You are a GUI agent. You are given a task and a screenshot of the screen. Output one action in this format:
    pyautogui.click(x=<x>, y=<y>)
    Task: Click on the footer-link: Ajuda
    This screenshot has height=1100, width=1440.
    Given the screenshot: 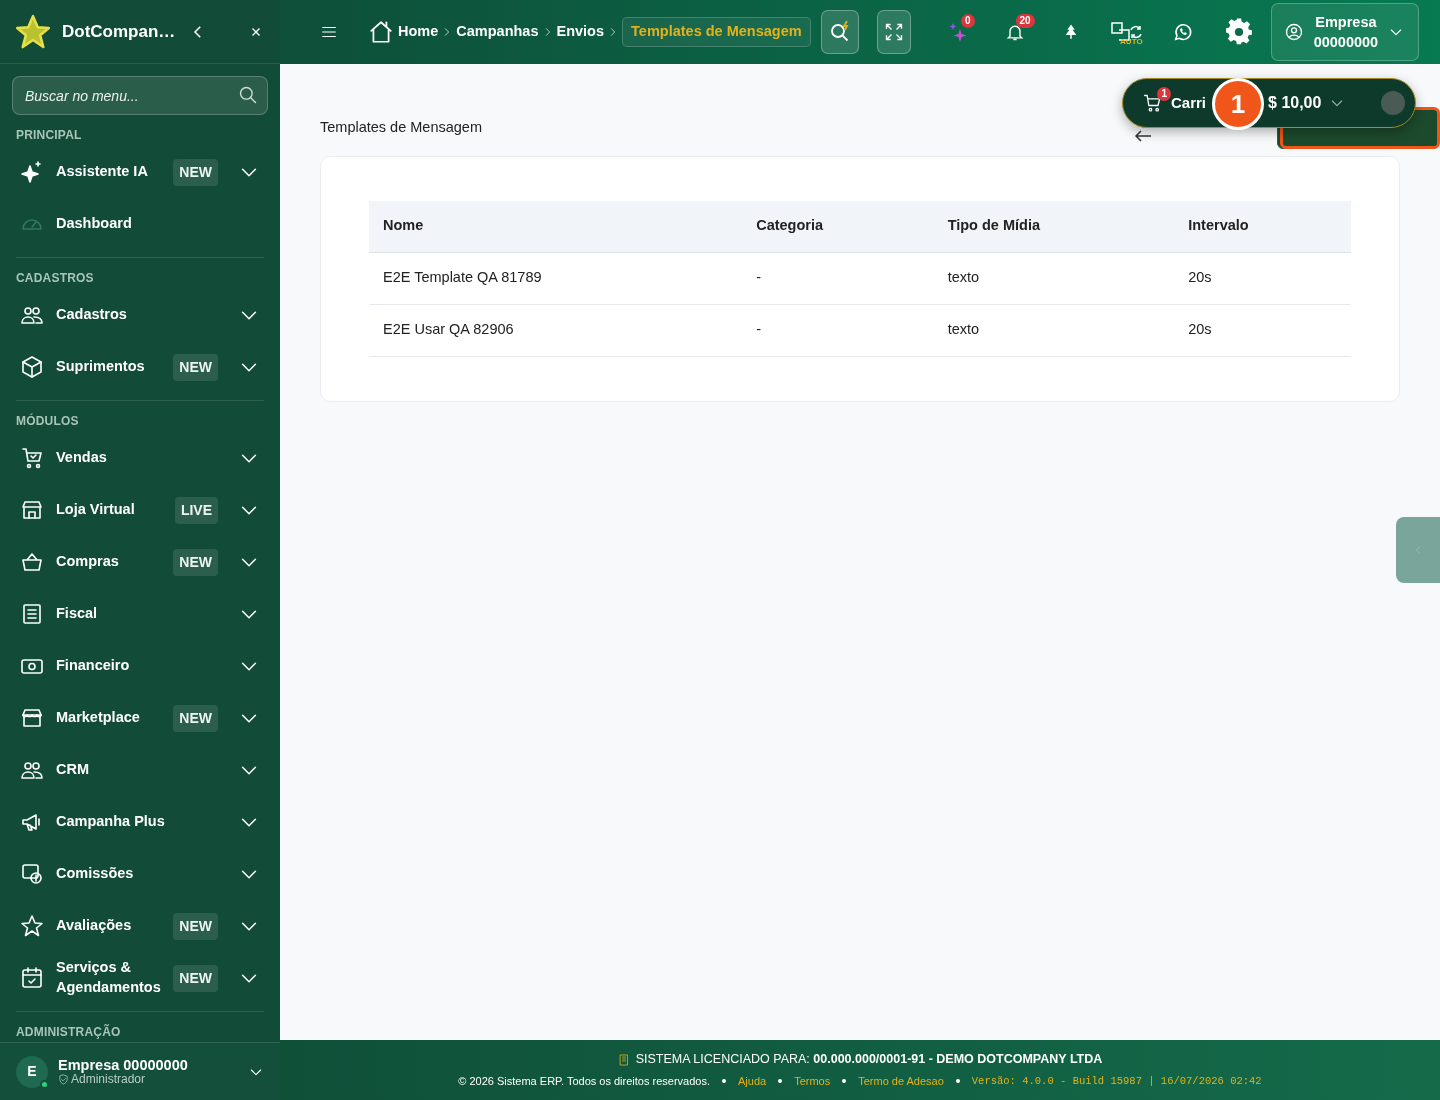 What is the action you would take?
    pyautogui.click(x=752, y=1081)
    